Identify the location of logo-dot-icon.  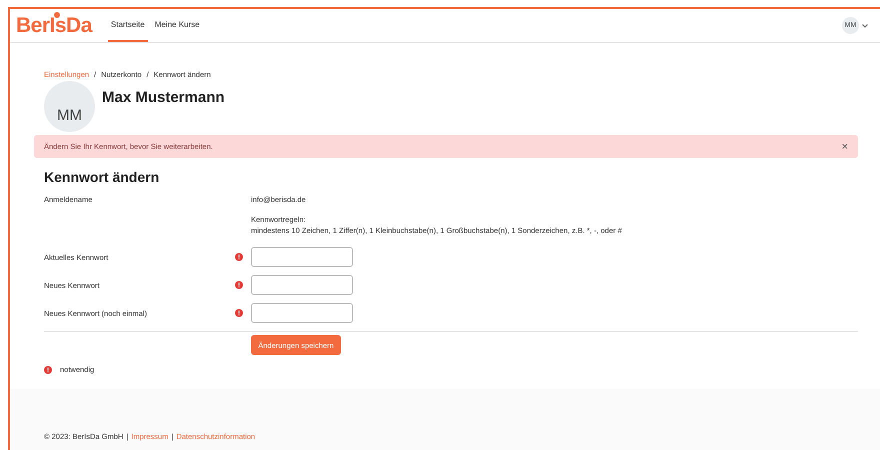
(57, 15).